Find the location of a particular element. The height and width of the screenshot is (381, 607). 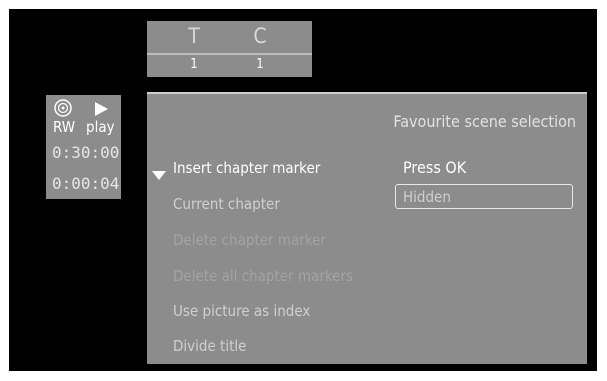

menu-item-use-picture-as-index: Use picture as index is located at coordinates (241, 311).